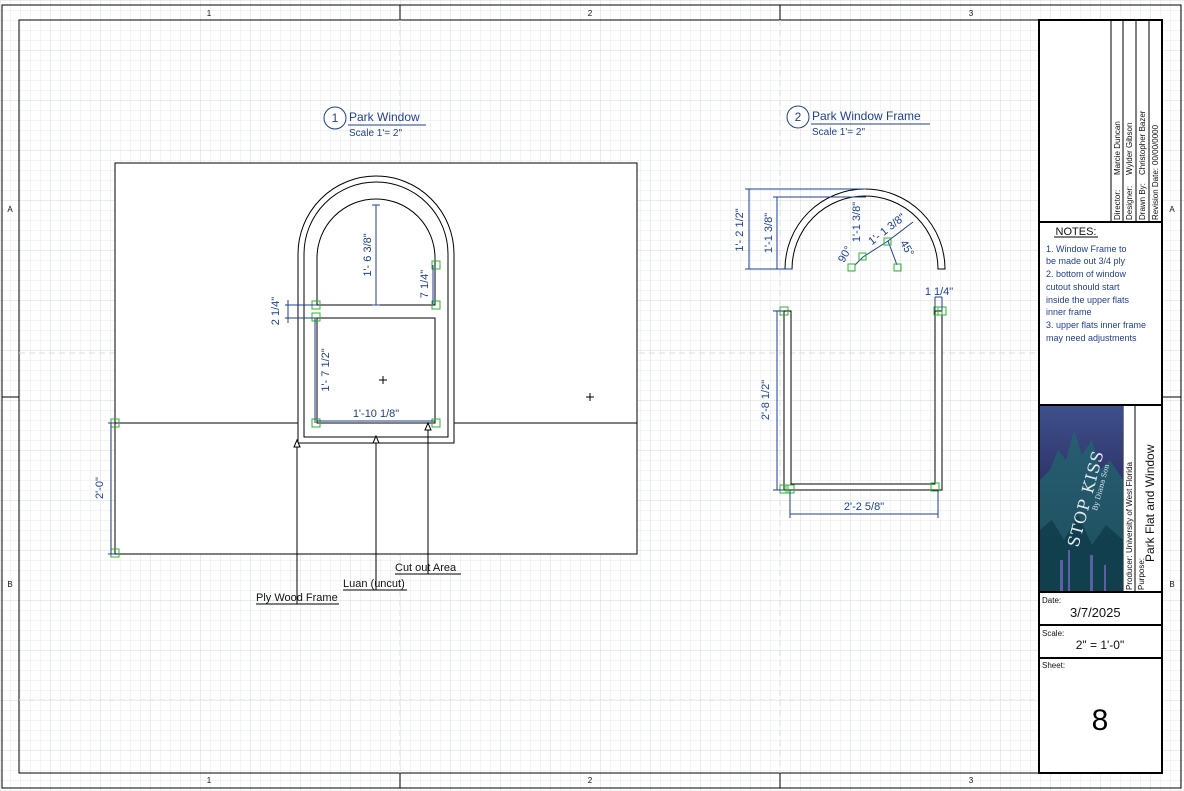 The width and height of the screenshot is (1184, 791). Describe the element at coordinates (1100, 720) in the screenshot. I see `sheet-number: 8` at that location.